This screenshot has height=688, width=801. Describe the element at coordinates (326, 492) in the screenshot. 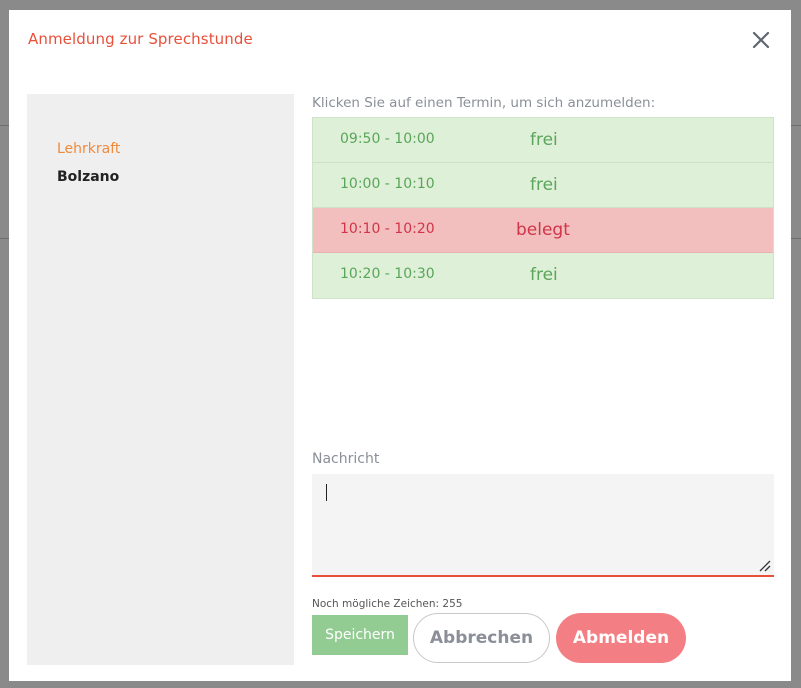

I see `text-caret` at that location.